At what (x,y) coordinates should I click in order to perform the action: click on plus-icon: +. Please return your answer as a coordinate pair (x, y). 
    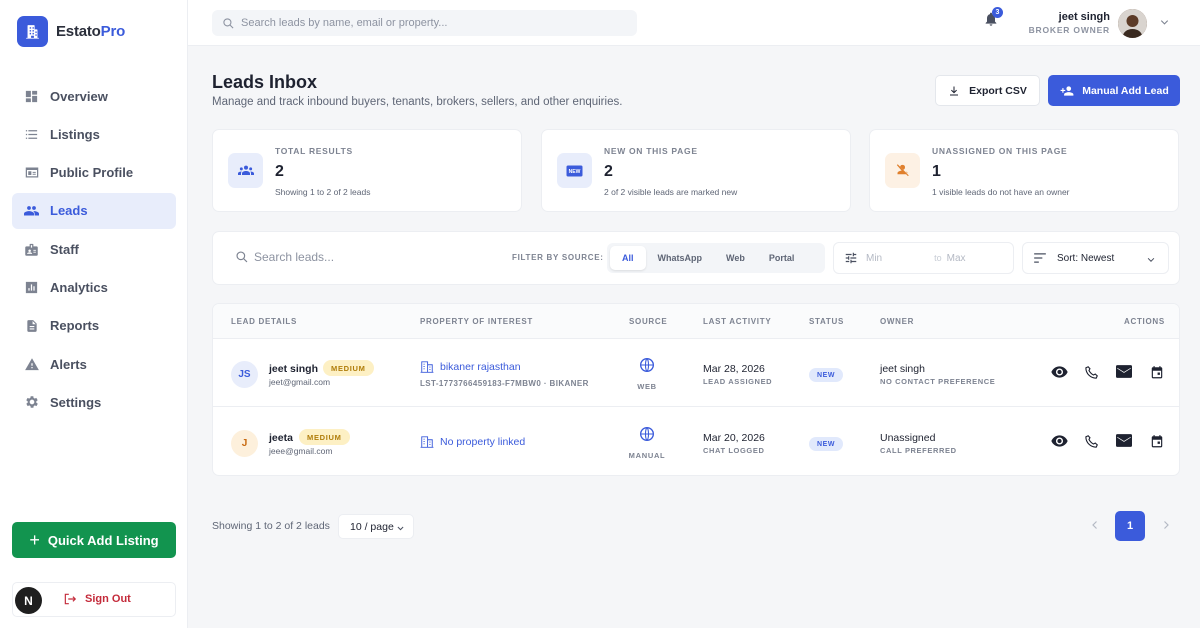
    Looking at the image, I should click on (34, 540).